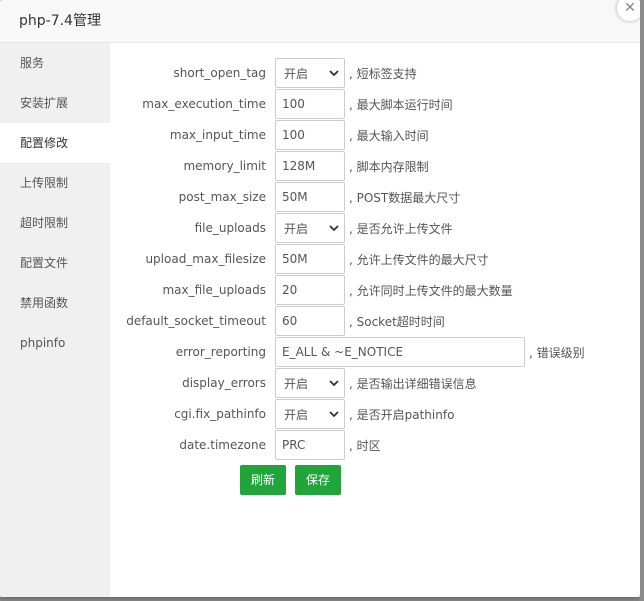 The image size is (644, 601). Describe the element at coordinates (230, 228) in the screenshot. I see `row-label: file_uploads` at that location.